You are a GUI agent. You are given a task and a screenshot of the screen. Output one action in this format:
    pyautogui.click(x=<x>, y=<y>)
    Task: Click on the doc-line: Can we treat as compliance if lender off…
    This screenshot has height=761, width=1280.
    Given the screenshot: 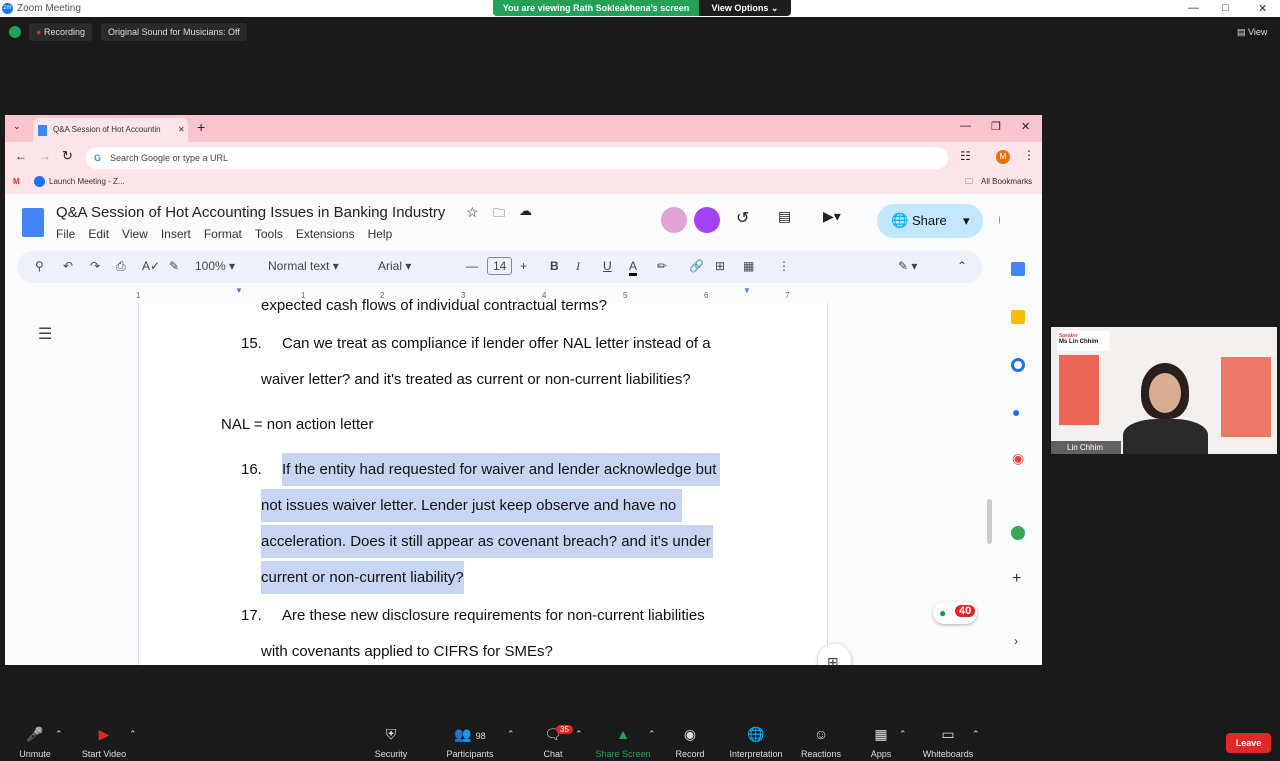 What is the action you would take?
    pyautogui.click(x=496, y=343)
    